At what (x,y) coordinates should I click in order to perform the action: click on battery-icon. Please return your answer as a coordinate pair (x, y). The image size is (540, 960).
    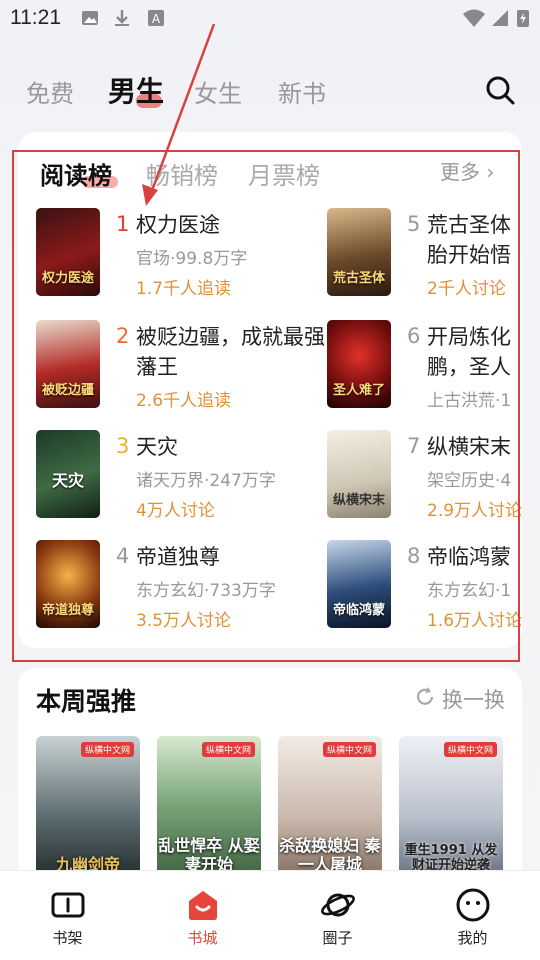
    Looking at the image, I should click on (523, 18).